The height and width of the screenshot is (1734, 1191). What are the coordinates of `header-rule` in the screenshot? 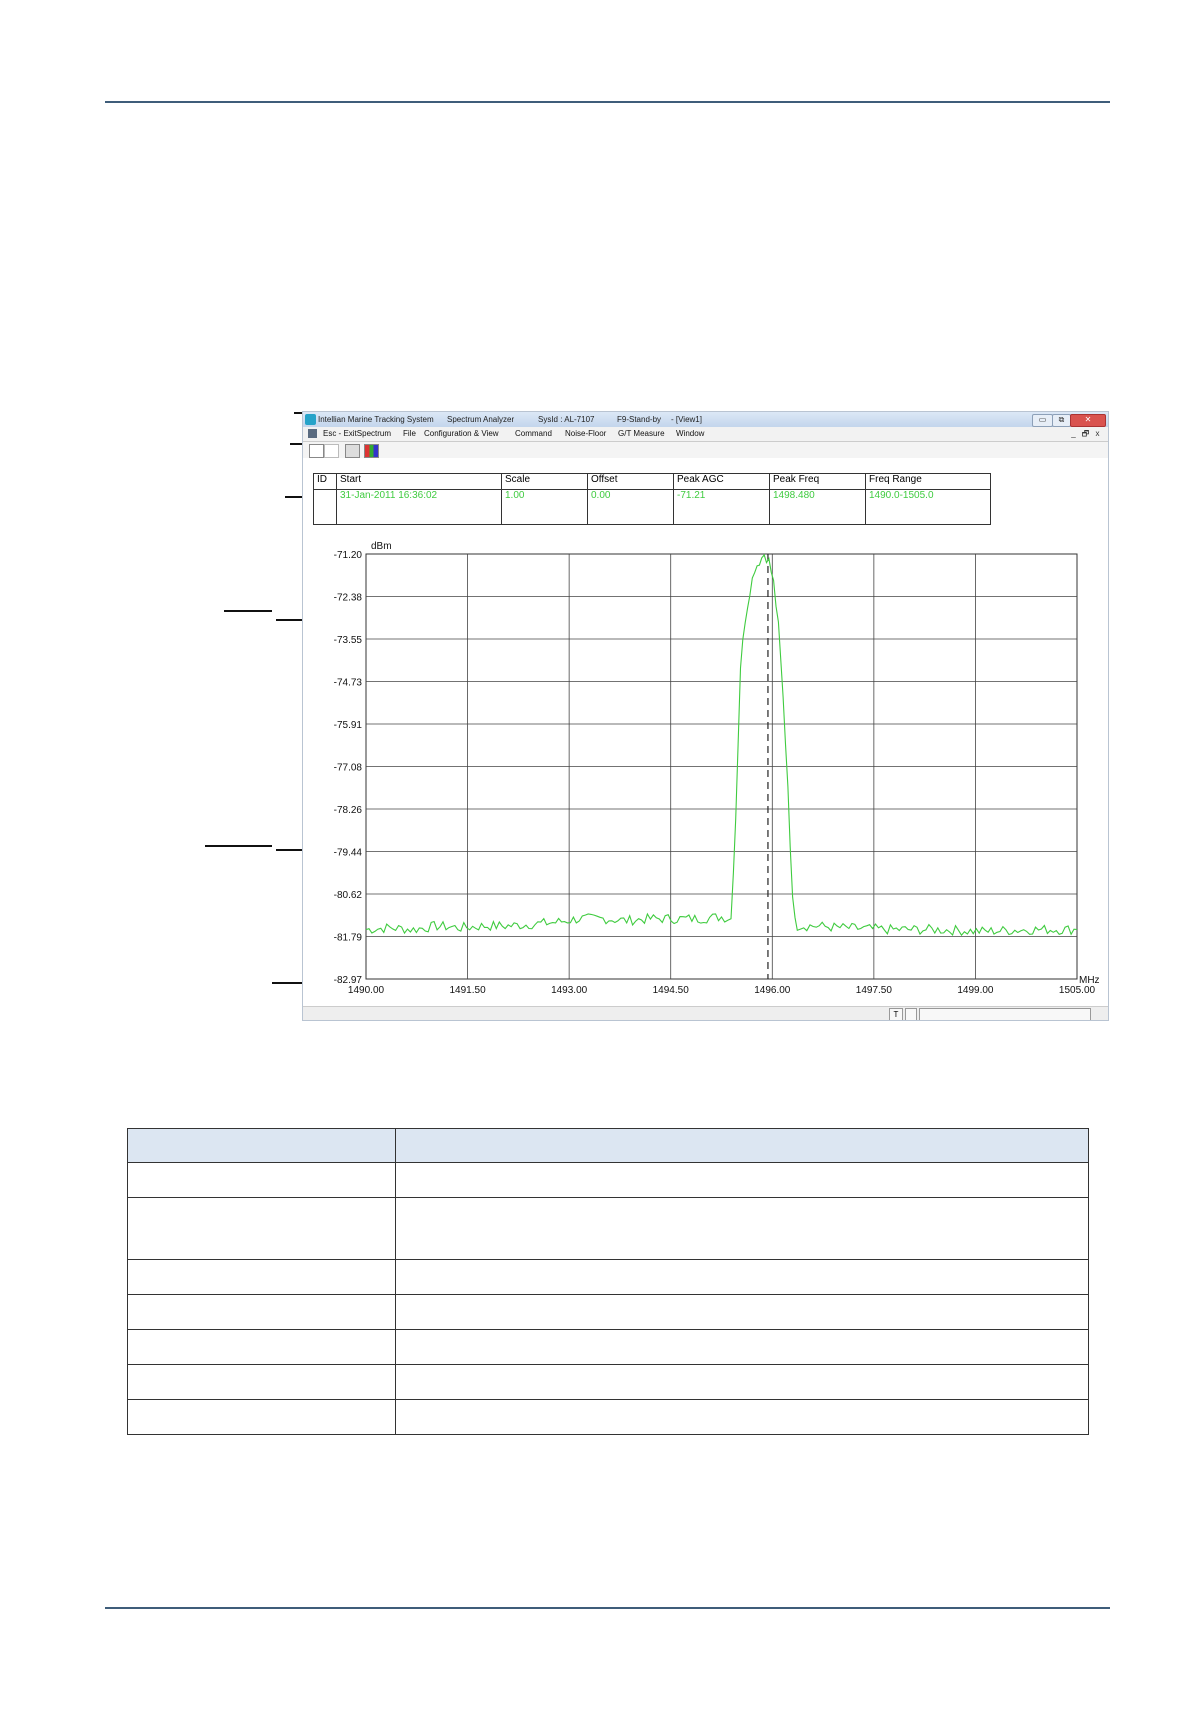 It's located at (607, 102).